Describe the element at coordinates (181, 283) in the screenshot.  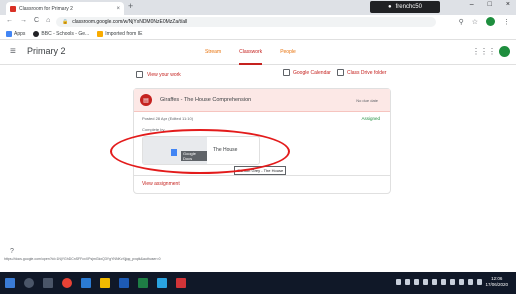
I see `powerpoint-icon` at that location.